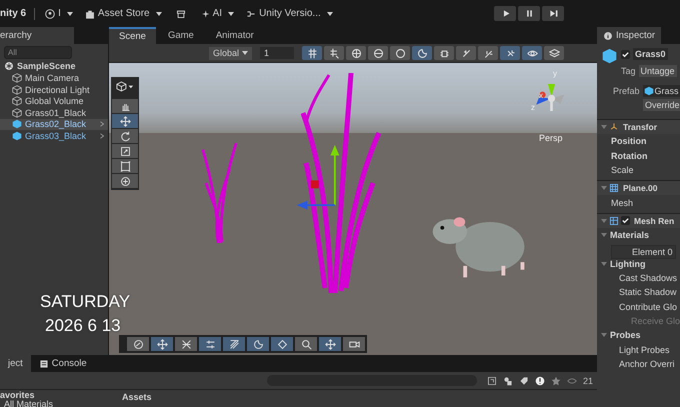 This screenshot has width=680, height=407. Describe the element at coordinates (54, 78) in the screenshot. I see `hierarchy-item: Main Camera` at that location.